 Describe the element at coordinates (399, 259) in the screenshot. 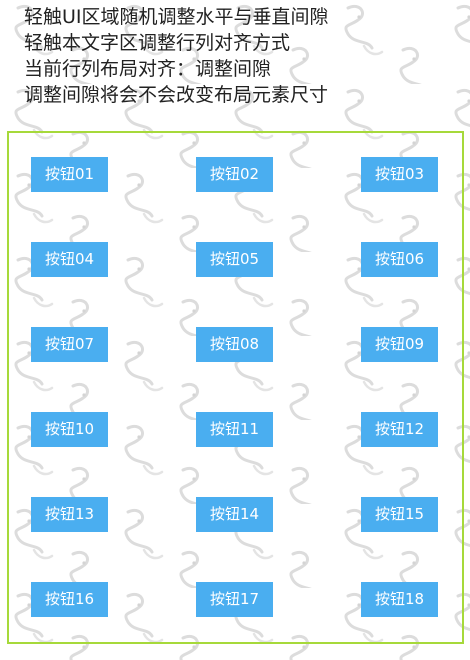

I see `button-06: 按钮06` at that location.